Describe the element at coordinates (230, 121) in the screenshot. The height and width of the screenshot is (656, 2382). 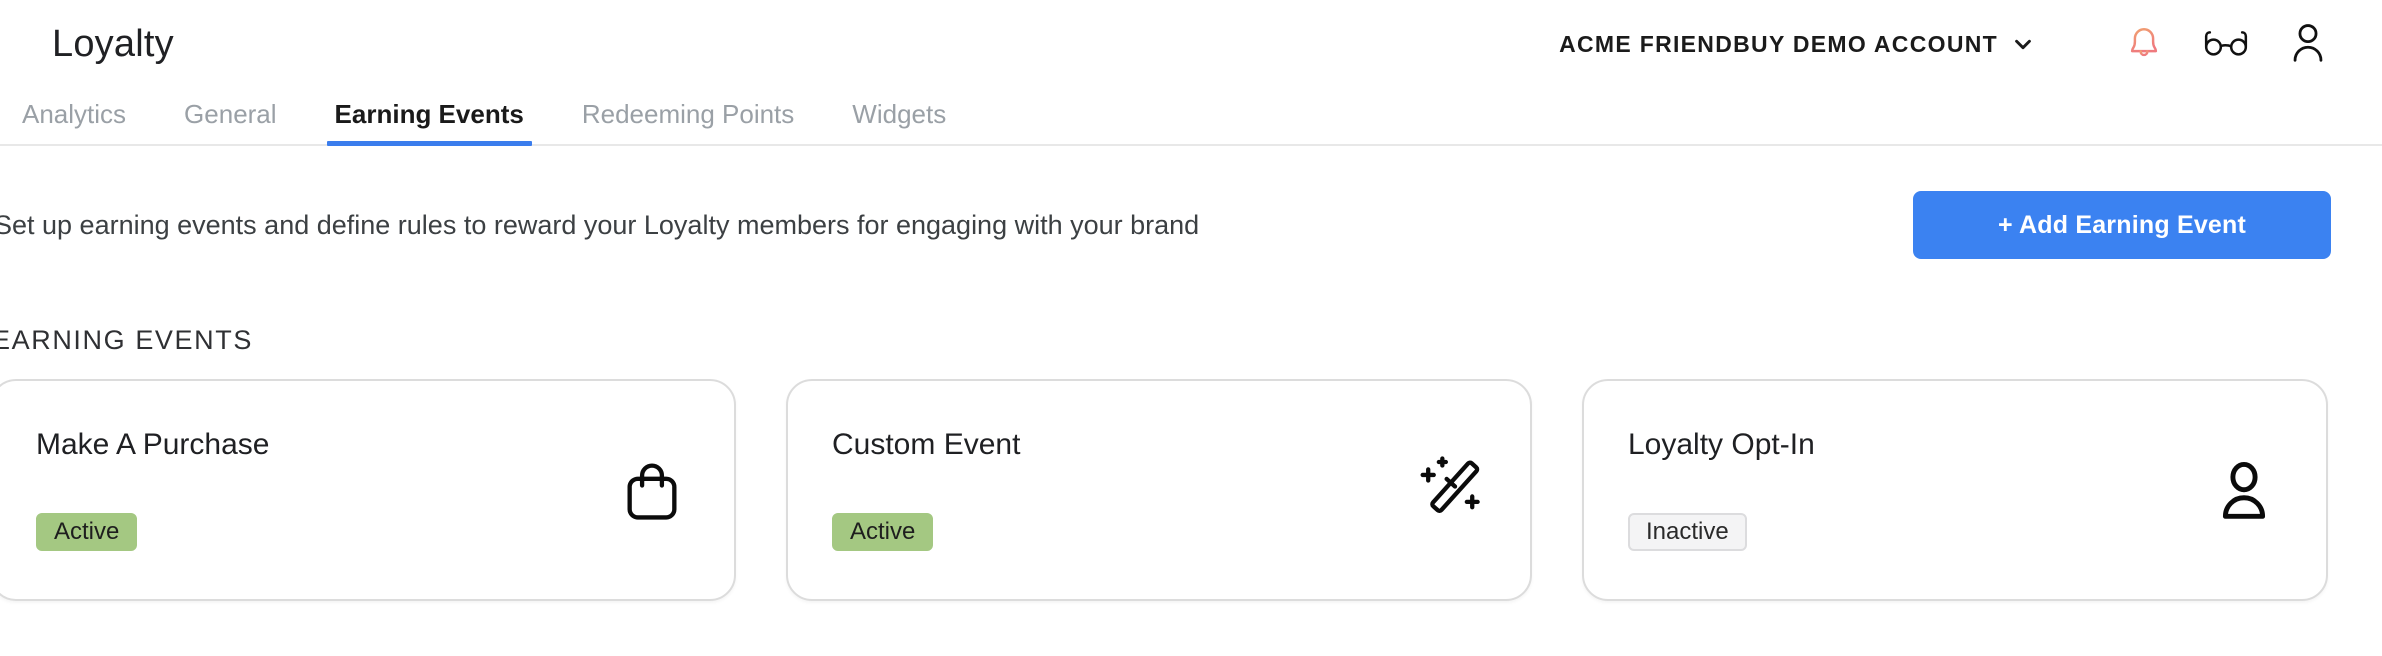
I see `tab-general: General` at that location.